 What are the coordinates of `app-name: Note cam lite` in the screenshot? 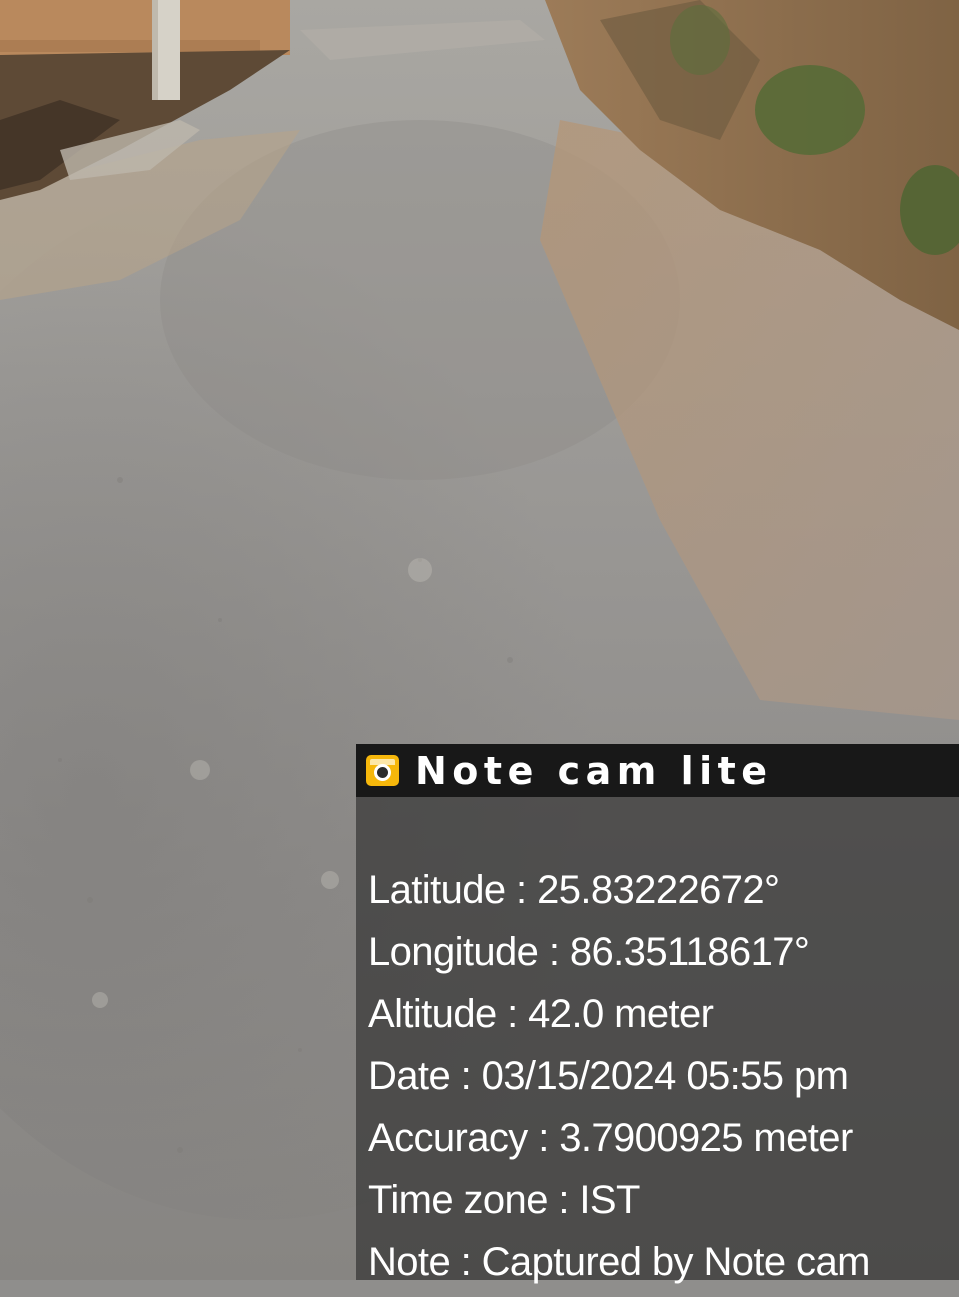 It's located at (594, 771).